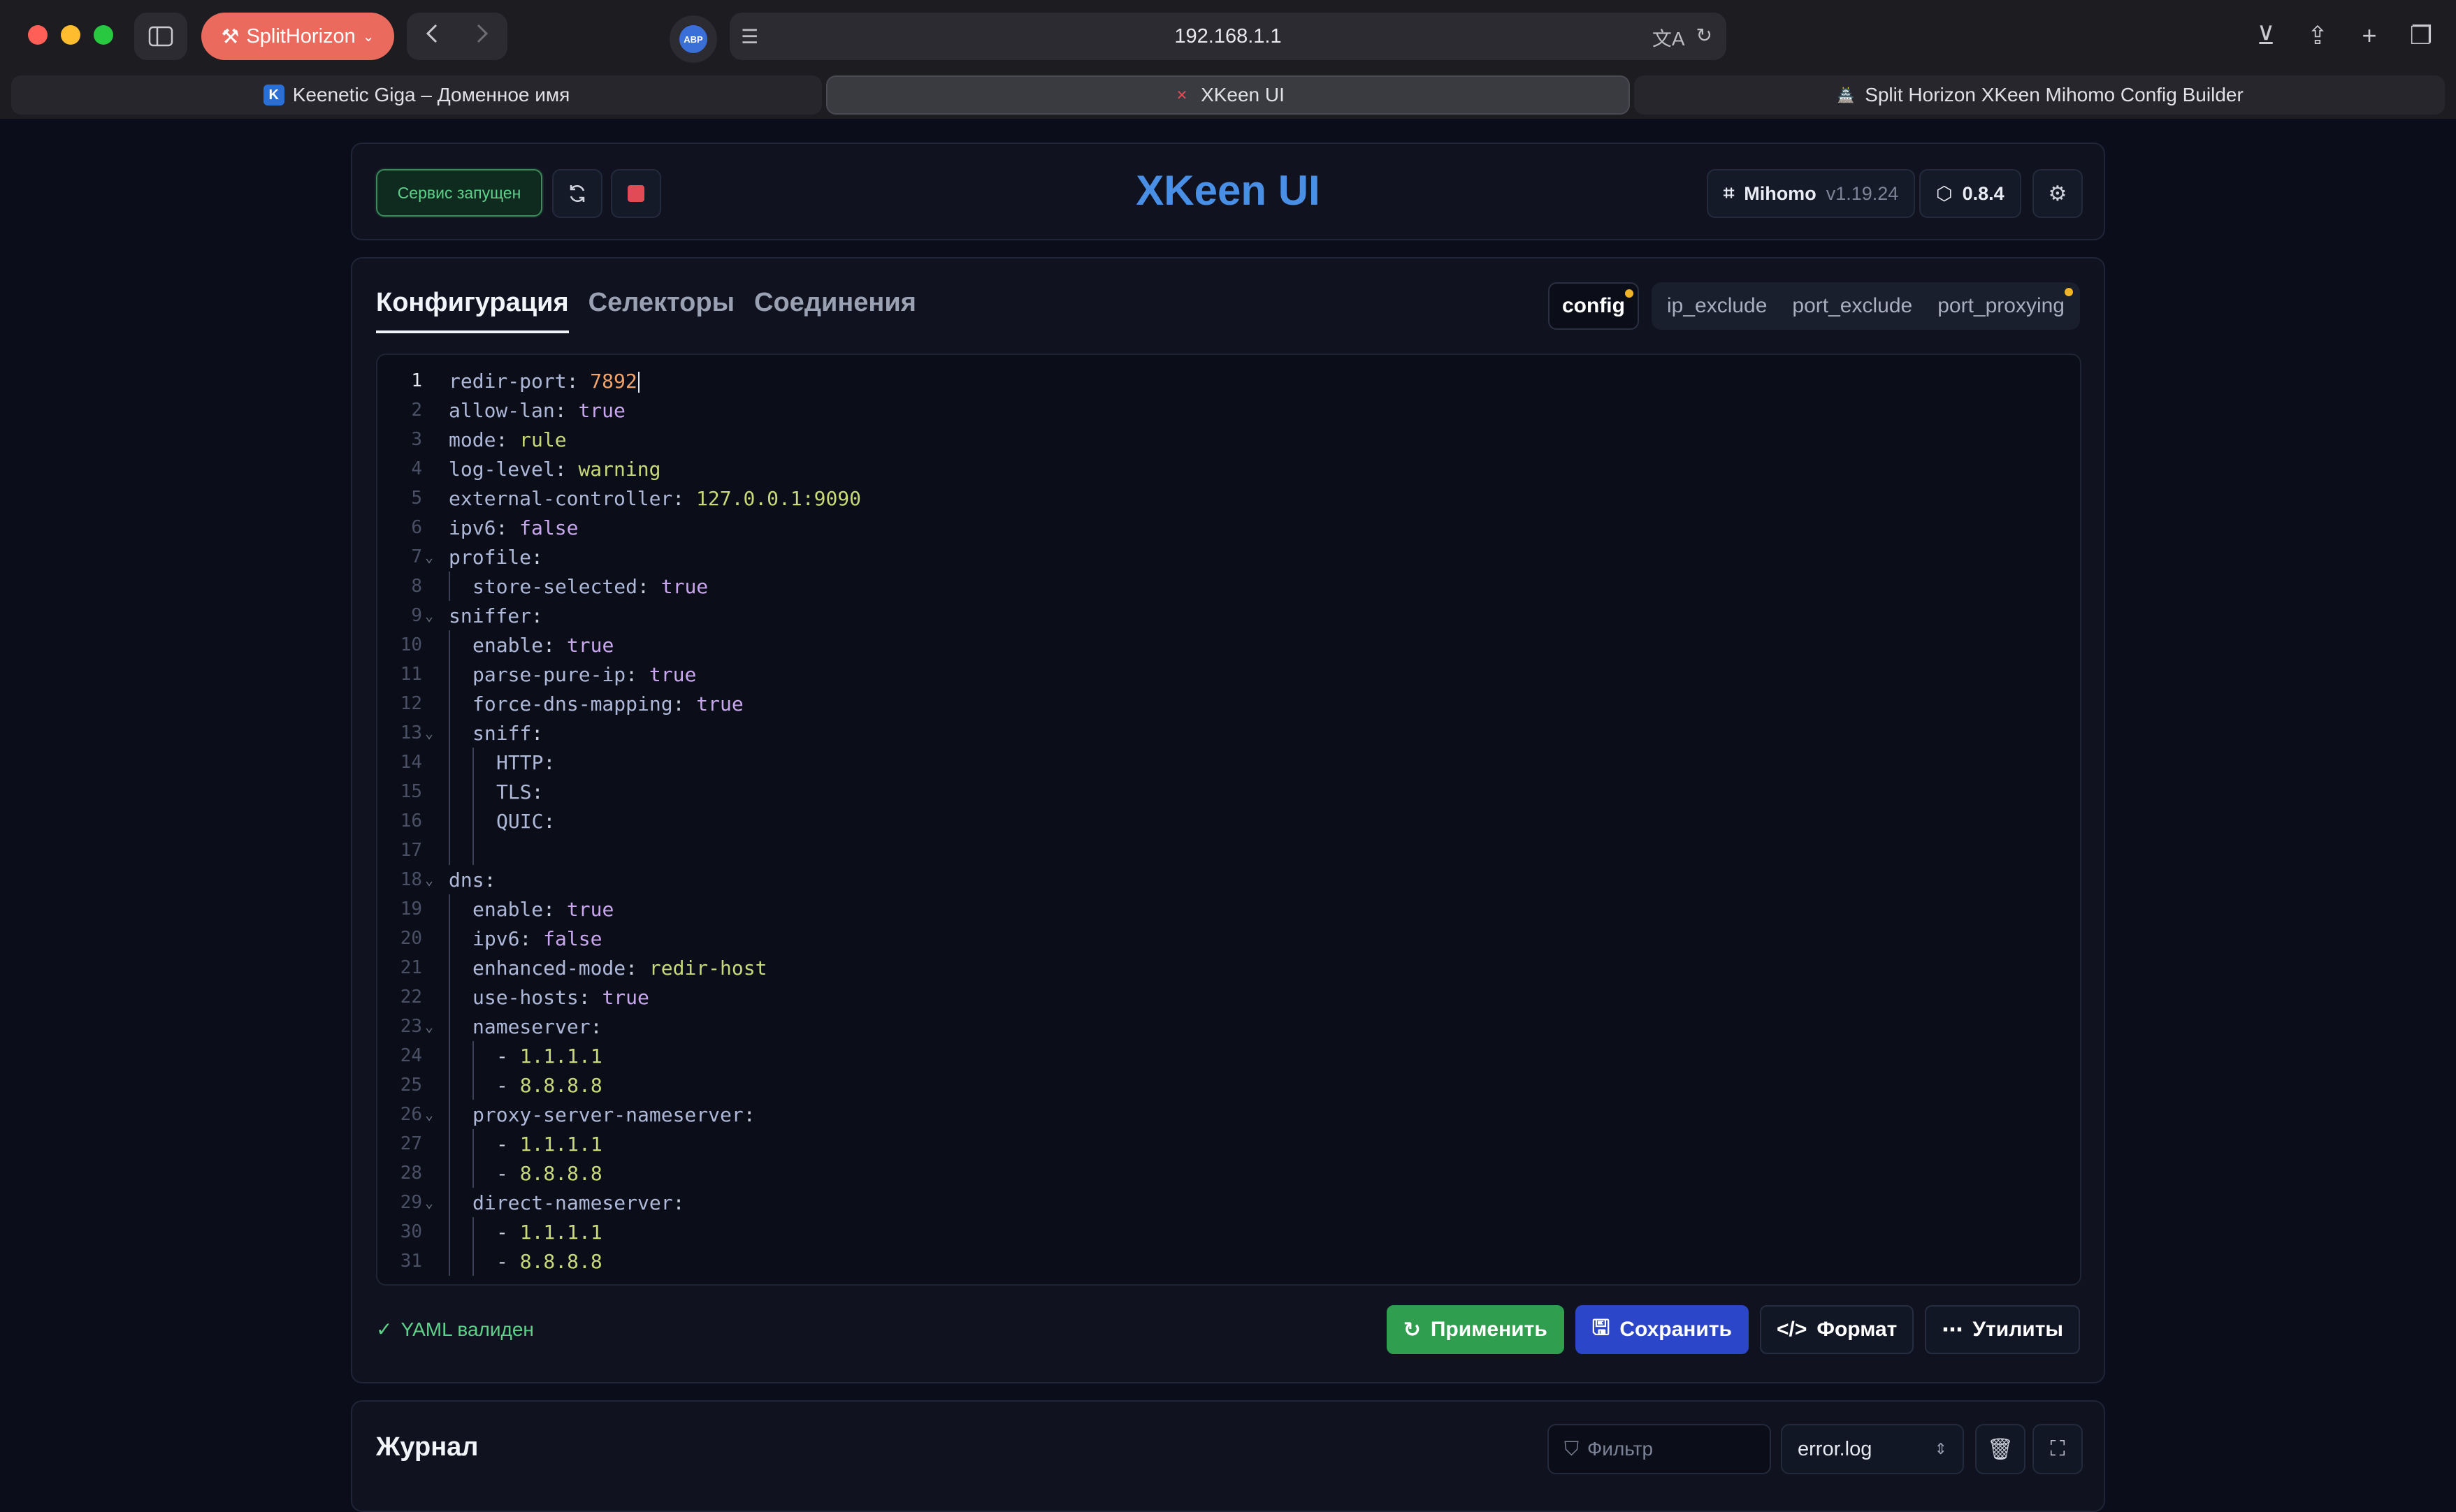 Image resolution: width=2456 pixels, height=1512 pixels. I want to click on utilities-button: ⋯ Утилиты, so click(2002, 1329).